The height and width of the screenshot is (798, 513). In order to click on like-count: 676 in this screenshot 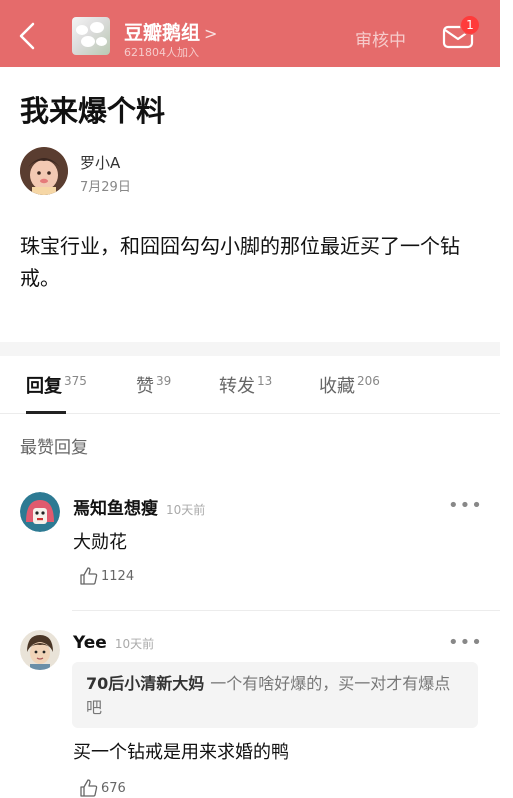, I will do `click(113, 788)`.